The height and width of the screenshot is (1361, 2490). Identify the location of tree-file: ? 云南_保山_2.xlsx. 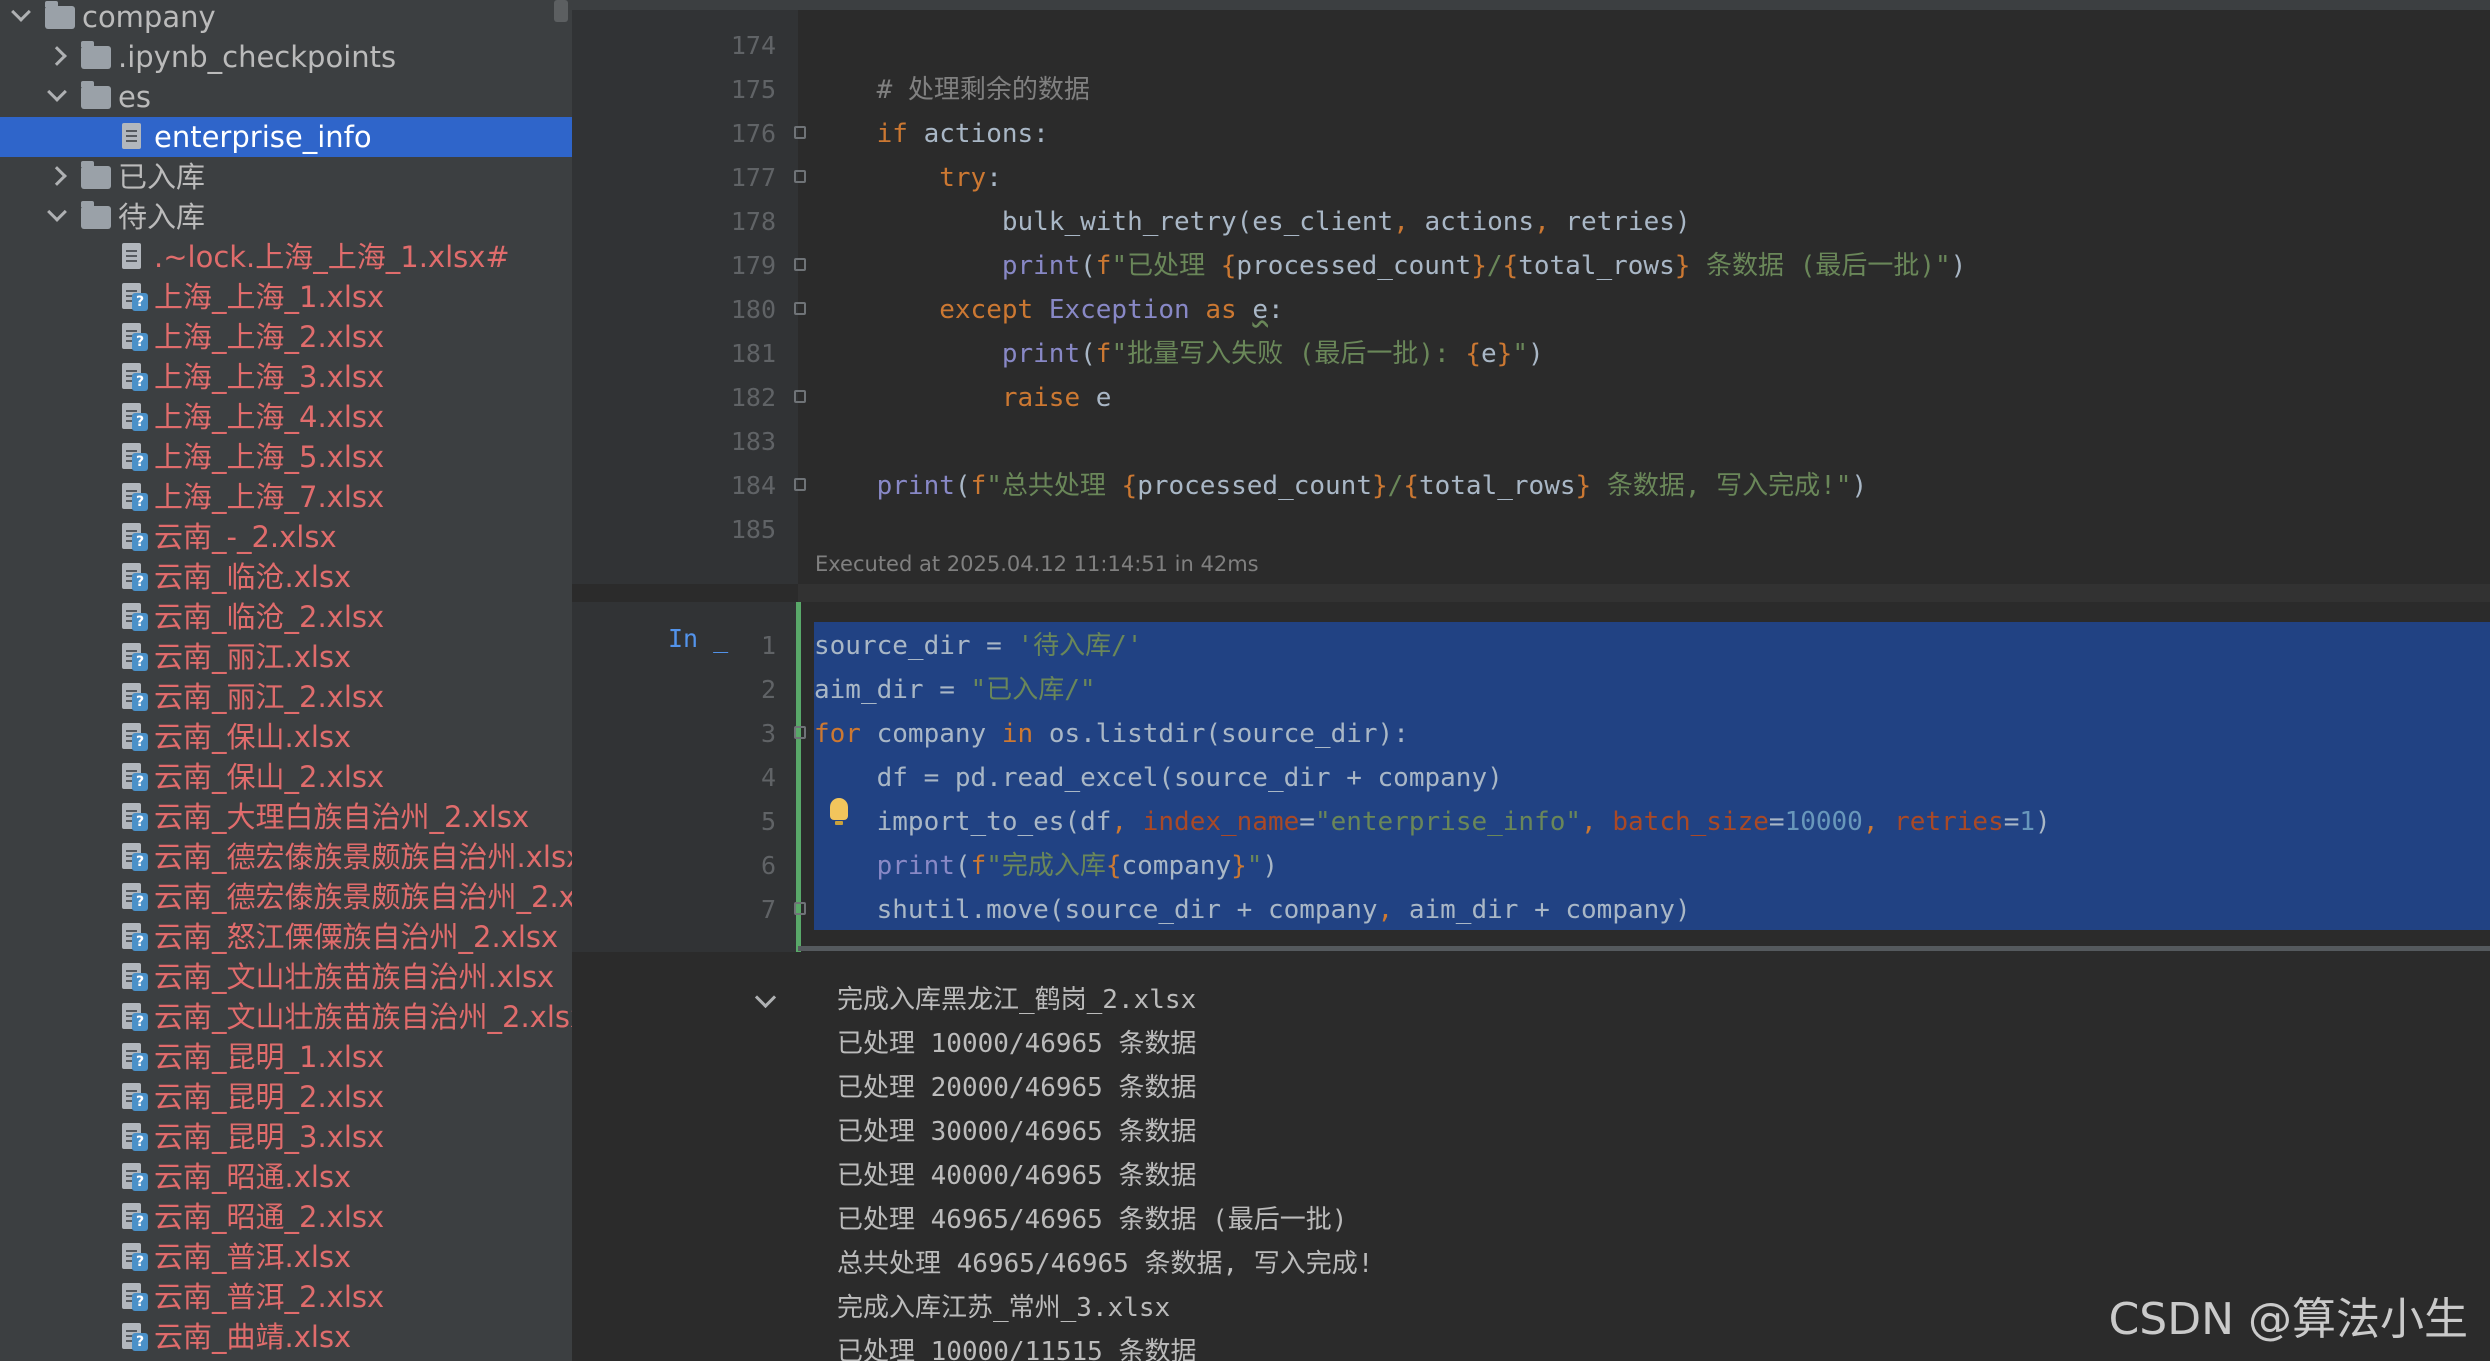
(286, 777).